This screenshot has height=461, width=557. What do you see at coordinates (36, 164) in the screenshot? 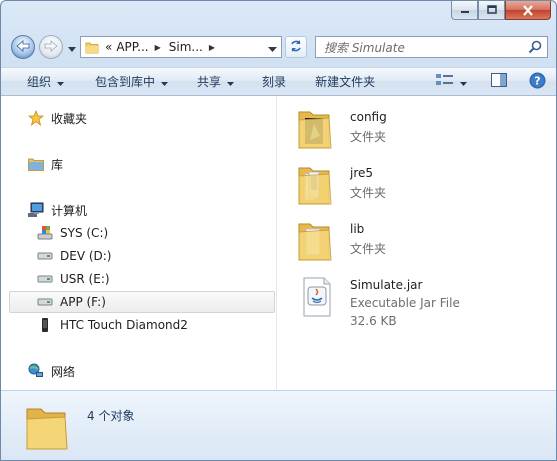
I see `library-icon` at bounding box center [36, 164].